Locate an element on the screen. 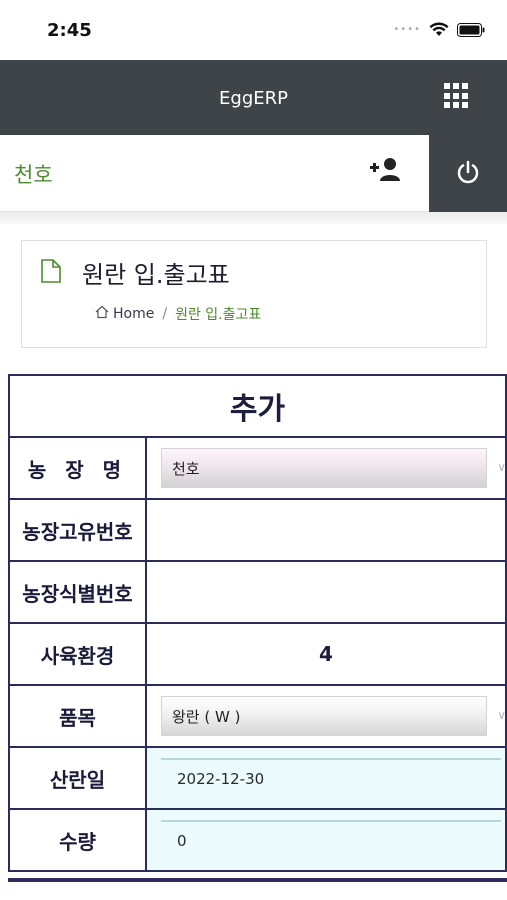 This screenshot has width=507, height=900. app-title: EggERP is located at coordinates (253, 98).